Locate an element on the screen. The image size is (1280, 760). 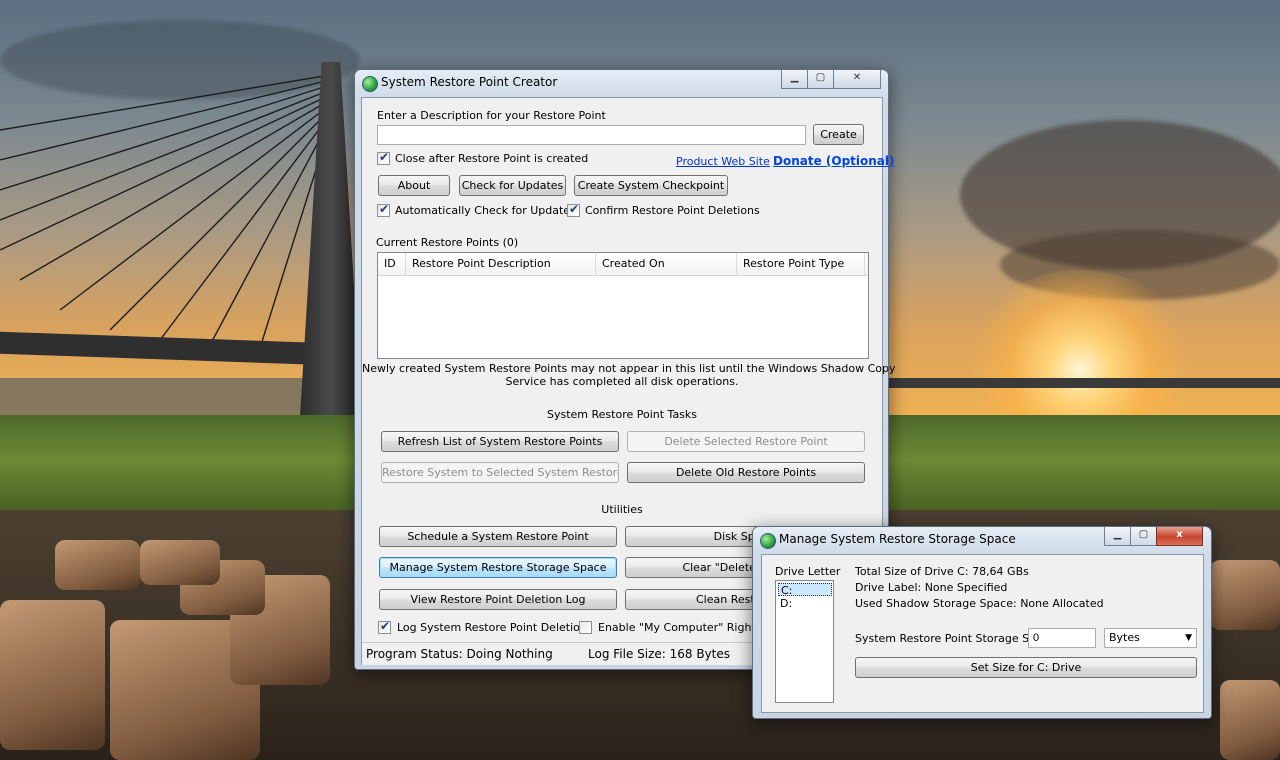
set-size-button: Set Size for C: Drive is located at coordinates (1026, 667).